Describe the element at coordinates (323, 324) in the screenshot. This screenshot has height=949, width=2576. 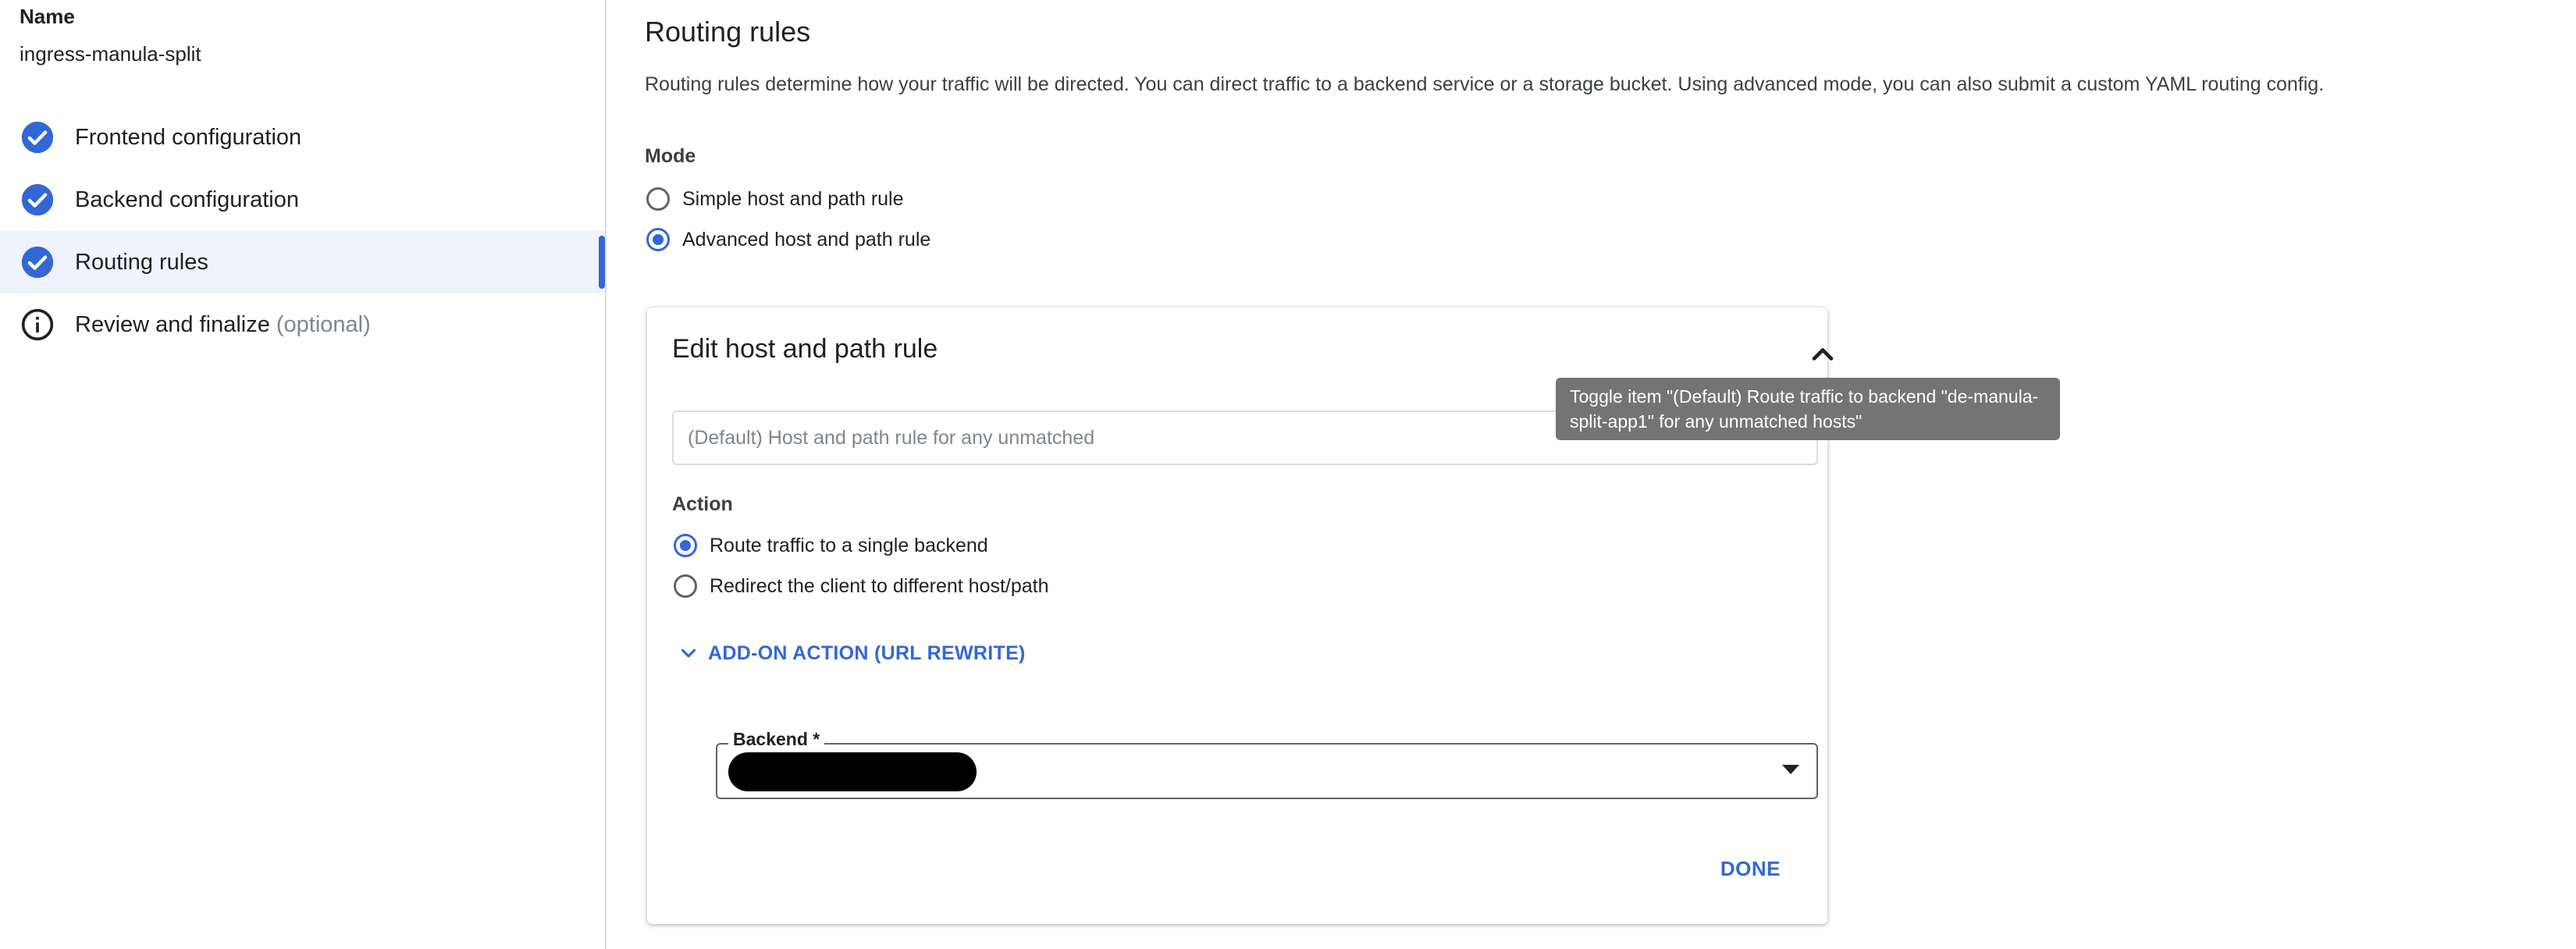
I see `step-optional-tag: (optional)` at that location.